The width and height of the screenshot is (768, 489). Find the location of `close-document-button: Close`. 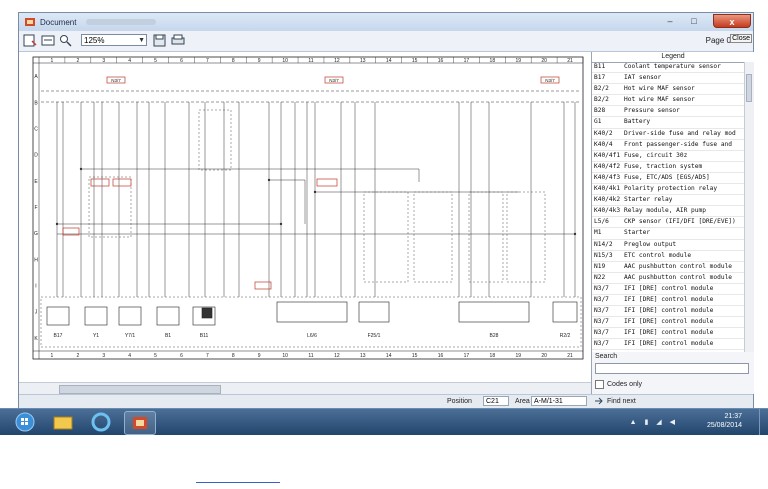

close-document-button: Close is located at coordinates (741, 38).